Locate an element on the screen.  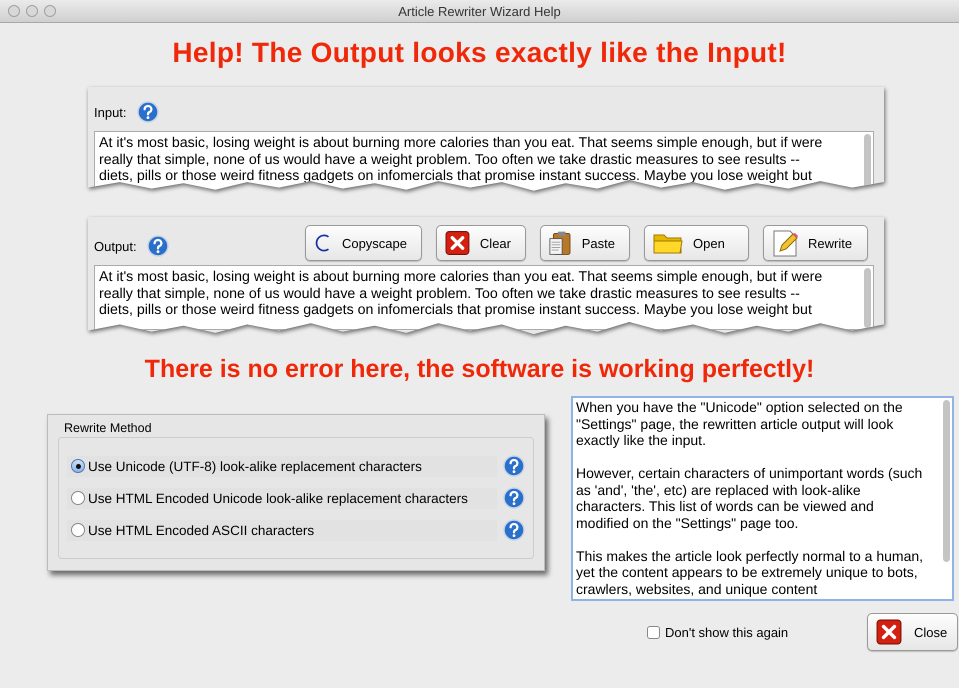
paragraph: This makes the article look perfectly normal to a human, yet the content appears to be extremely unique to bots, crawlers, websites, and unique content is located at coordinates (750, 572).